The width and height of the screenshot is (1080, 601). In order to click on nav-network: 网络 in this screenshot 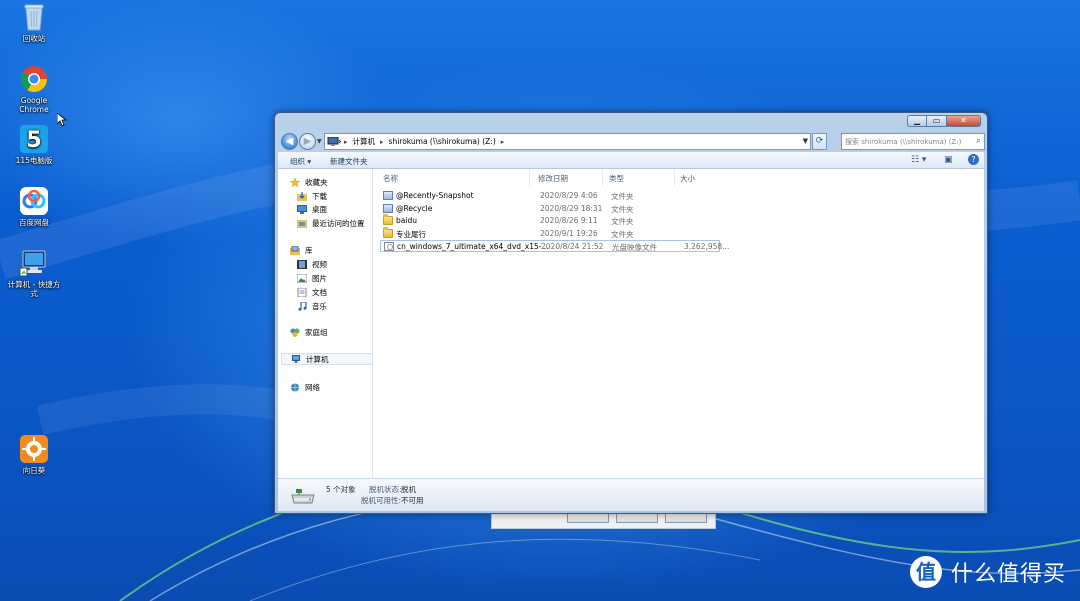, I will do `click(305, 387)`.